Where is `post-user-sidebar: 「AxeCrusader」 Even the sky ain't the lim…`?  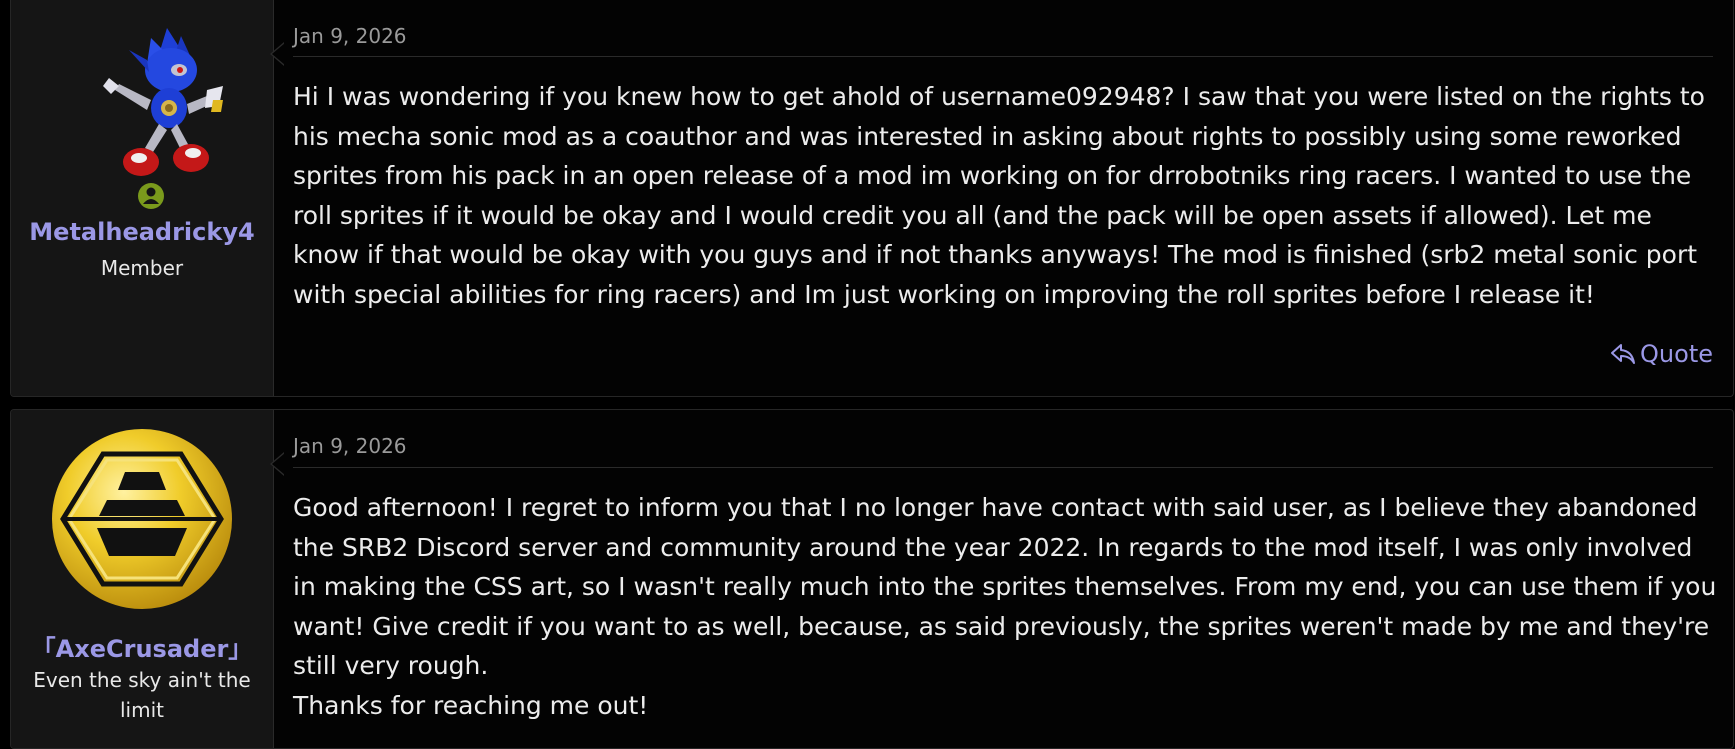
post-user-sidebar: 「AxeCrusader」 Even the sky ain't the lim… is located at coordinates (142, 579).